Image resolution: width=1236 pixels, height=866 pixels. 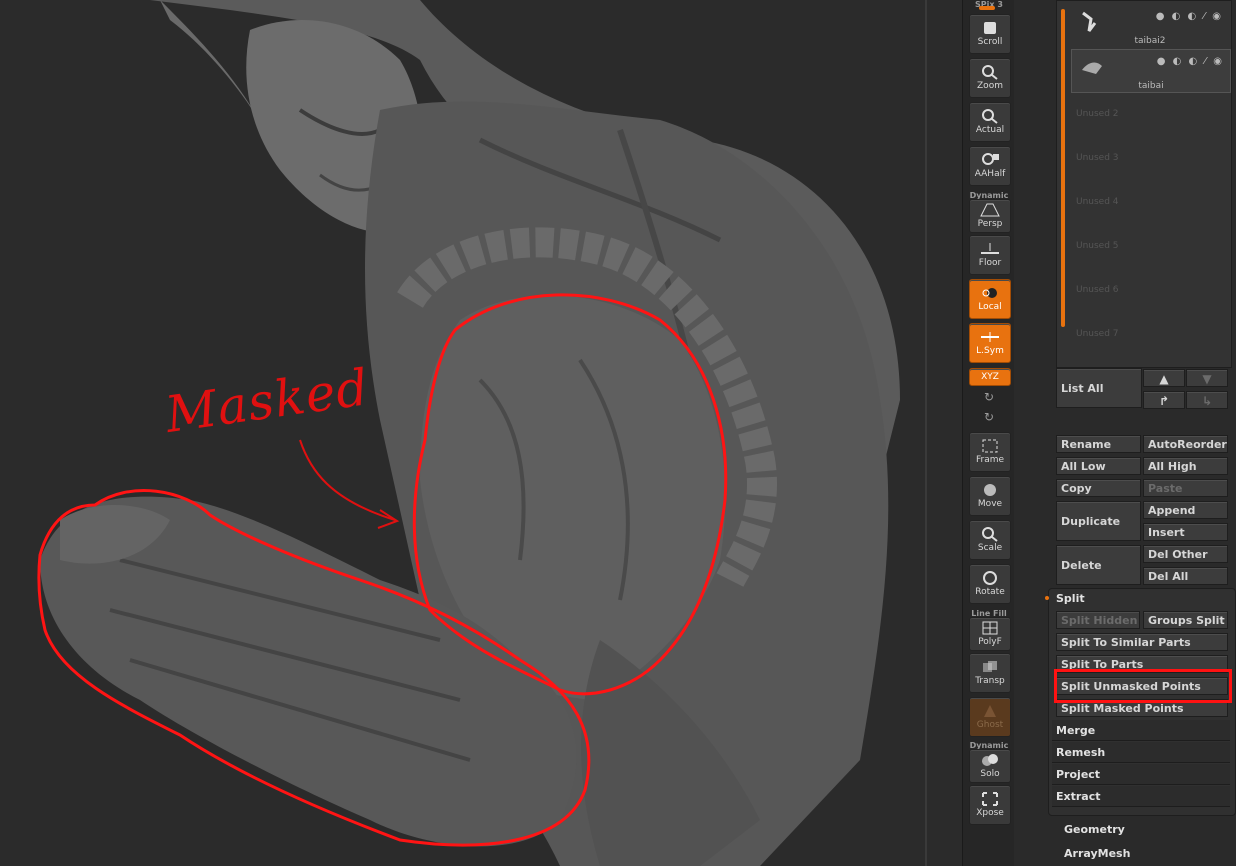 I want to click on unused-slot: Unused 3, so click(x=1097, y=158).